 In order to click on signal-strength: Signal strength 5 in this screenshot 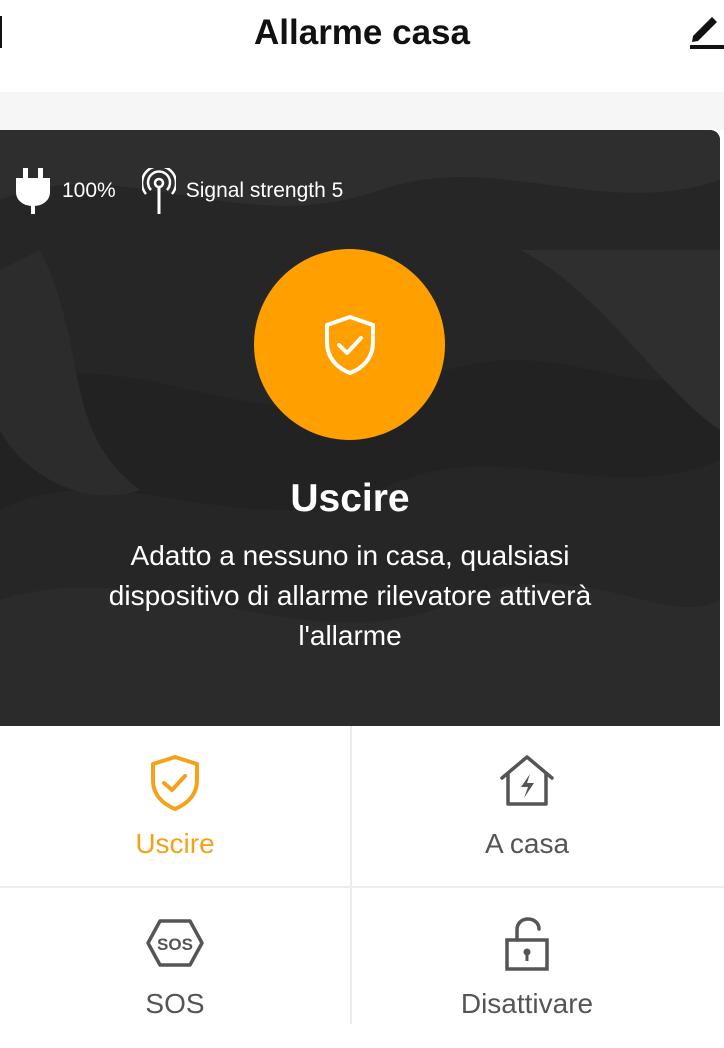, I will do `click(264, 190)`.